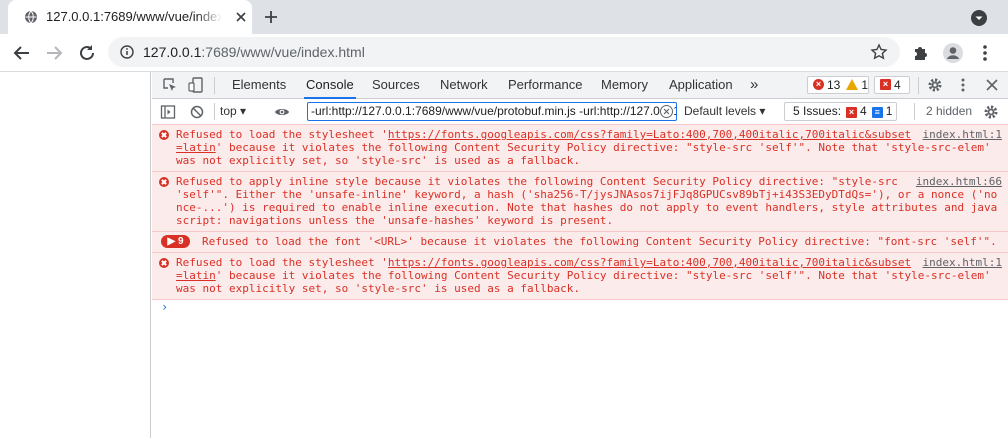  What do you see at coordinates (54, 53) in the screenshot?
I see `forward-icon` at bounding box center [54, 53].